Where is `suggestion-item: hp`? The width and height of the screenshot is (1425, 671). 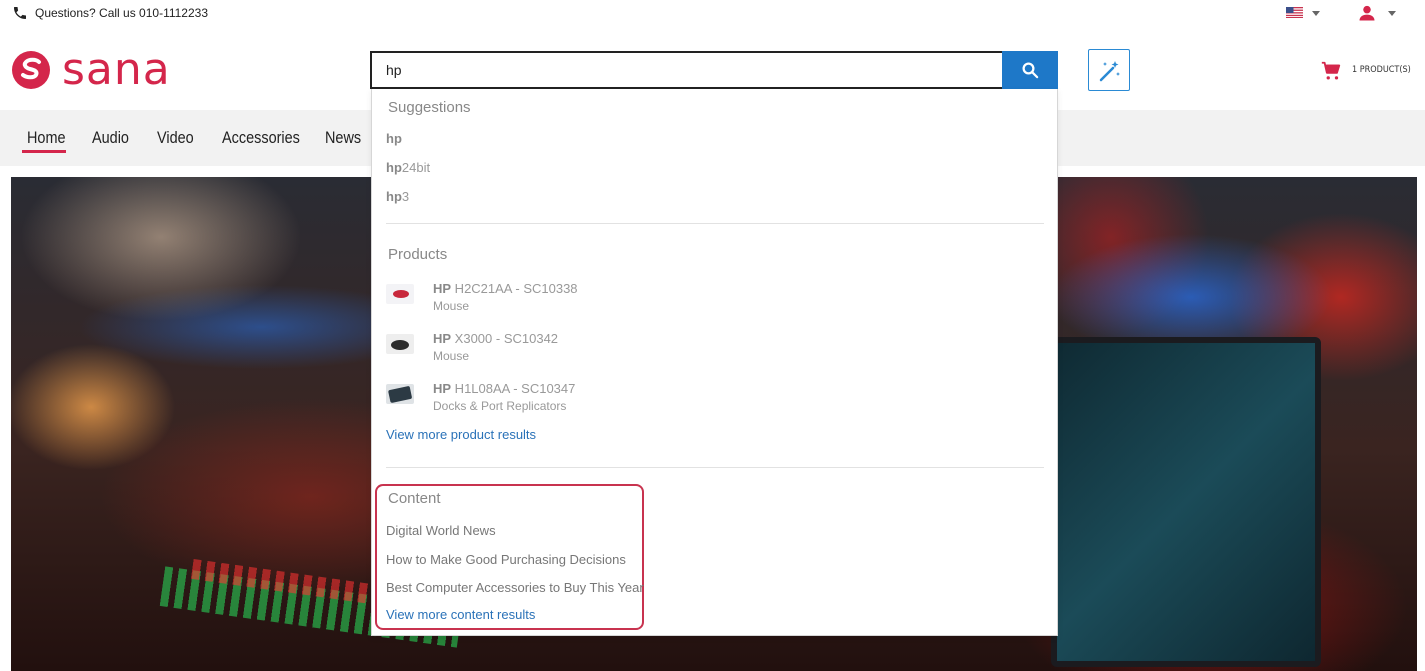
suggestion-item: hp is located at coordinates (394, 138).